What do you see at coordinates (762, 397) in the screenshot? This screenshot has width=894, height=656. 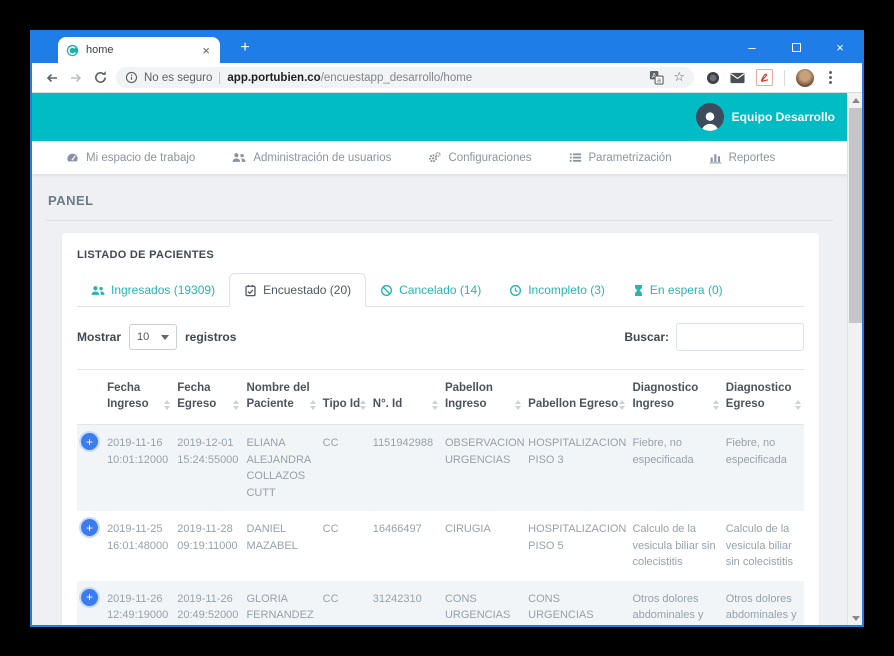 I see `column-header: Diagnostico Egreso` at bounding box center [762, 397].